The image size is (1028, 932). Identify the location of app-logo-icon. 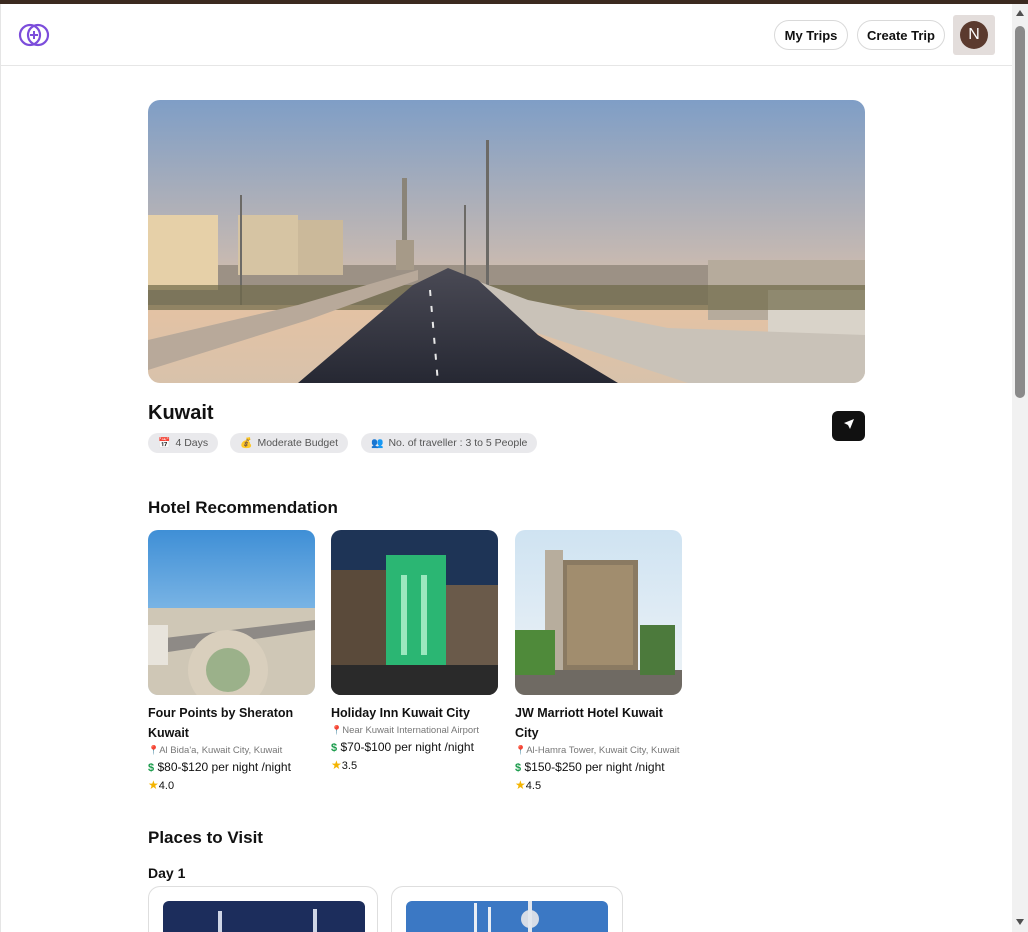
(35, 35).